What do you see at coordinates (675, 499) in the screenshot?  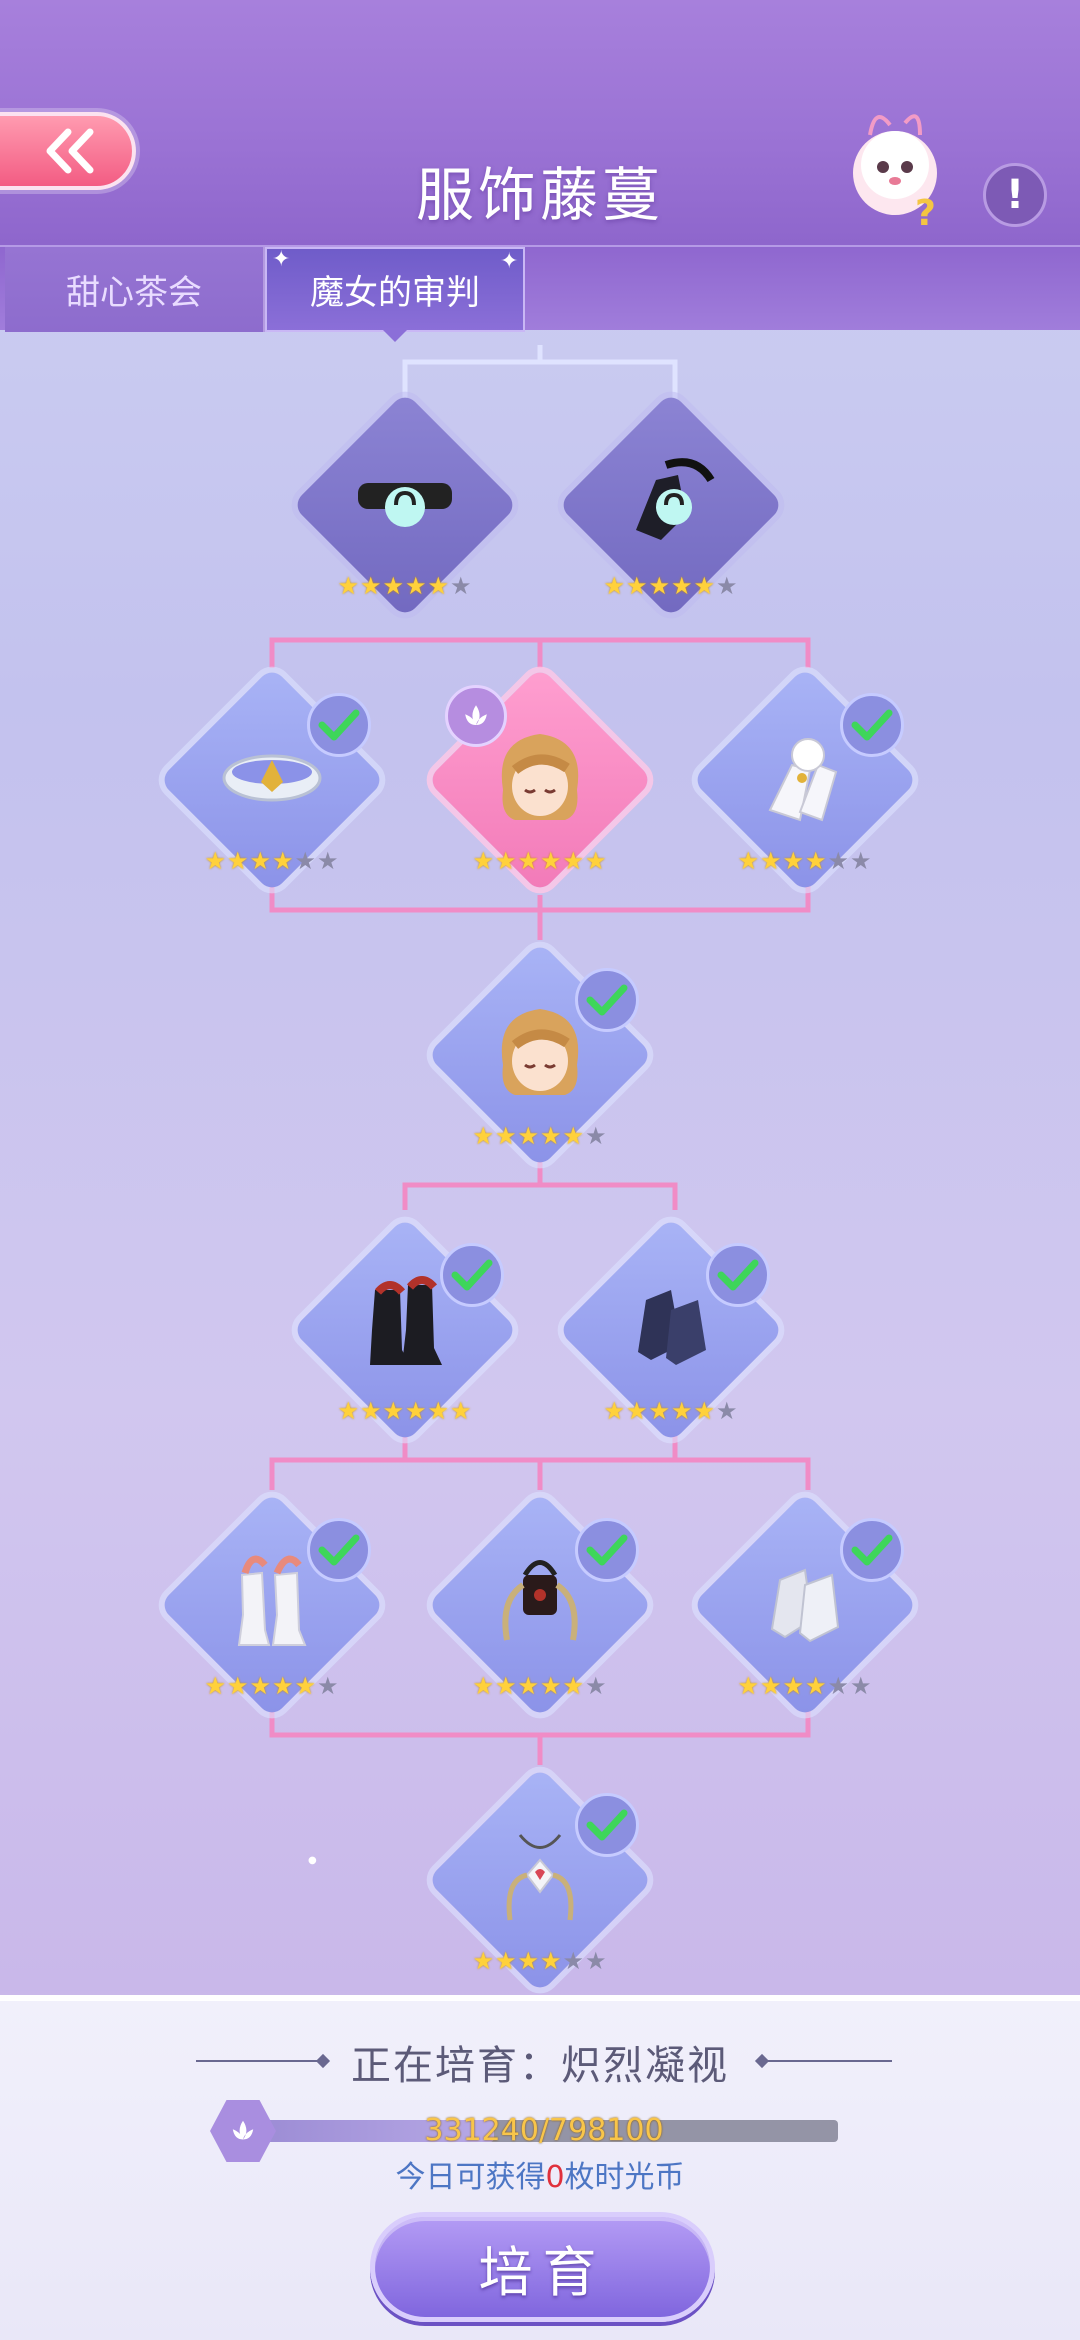 I see `gloves-lock-icon` at bounding box center [675, 499].